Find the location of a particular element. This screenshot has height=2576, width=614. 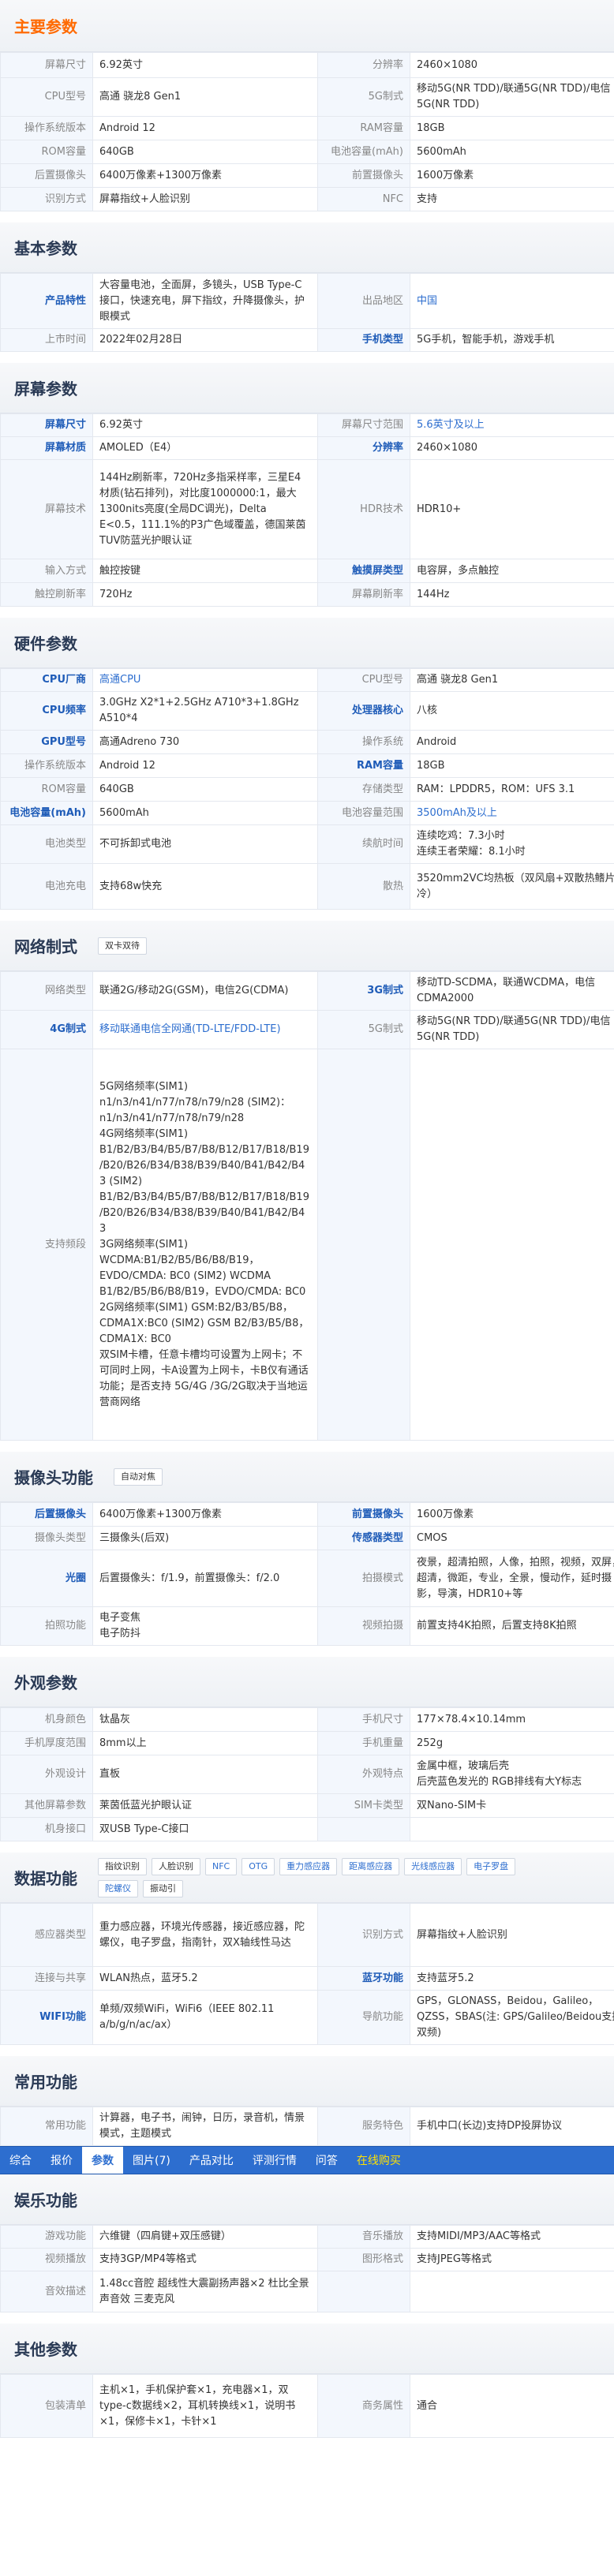

spec-label: 识别方式 is located at coordinates (46, 199).